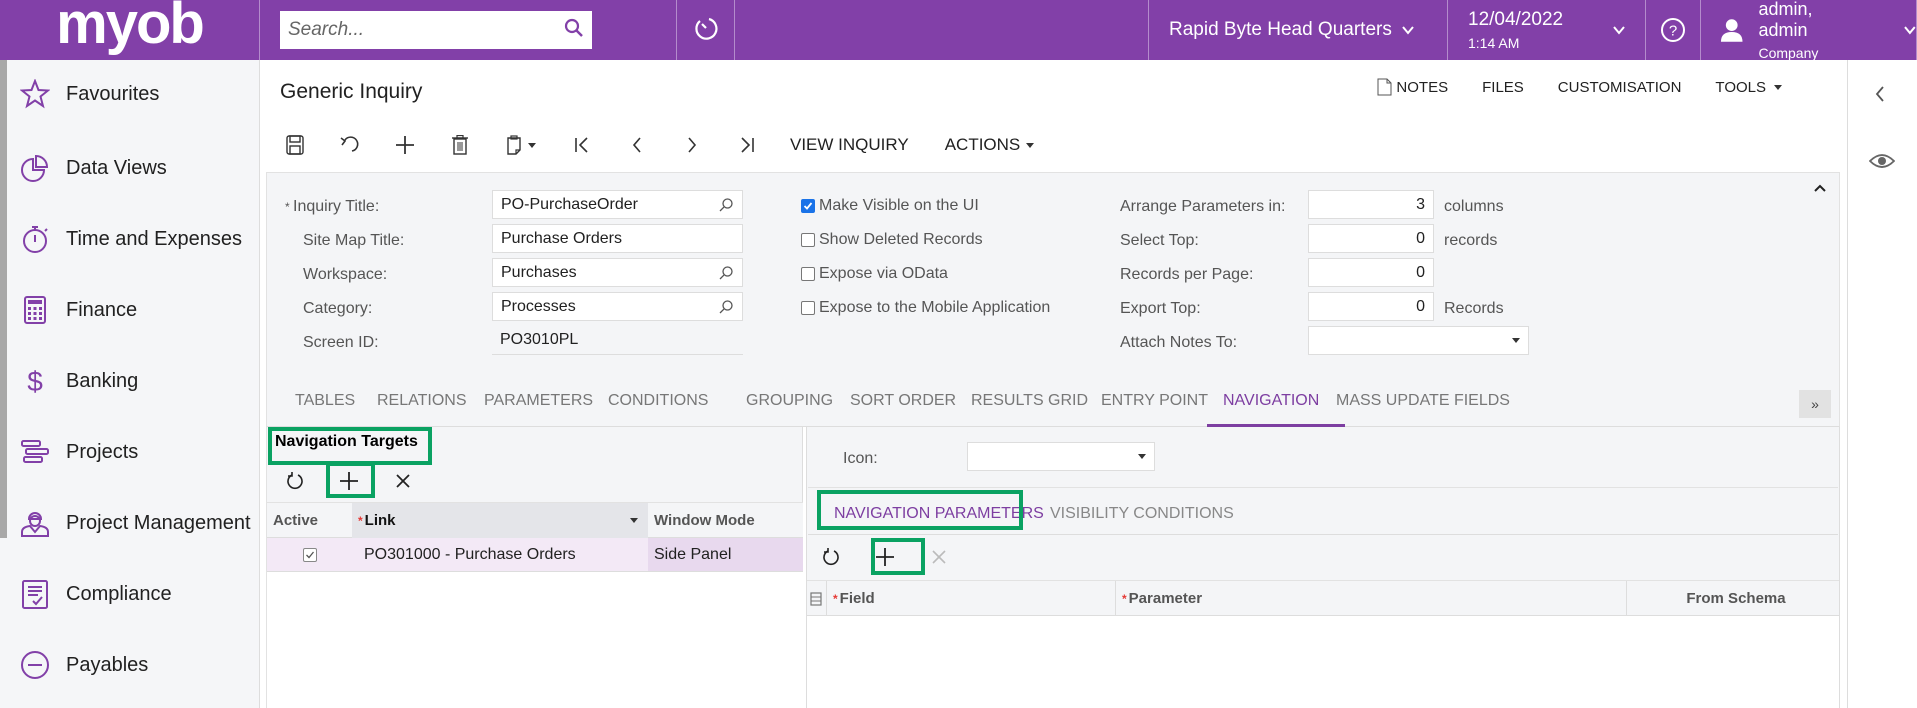 The image size is (1917, 708). I want to click on workspace-field: Purchases, so click(617, 272).